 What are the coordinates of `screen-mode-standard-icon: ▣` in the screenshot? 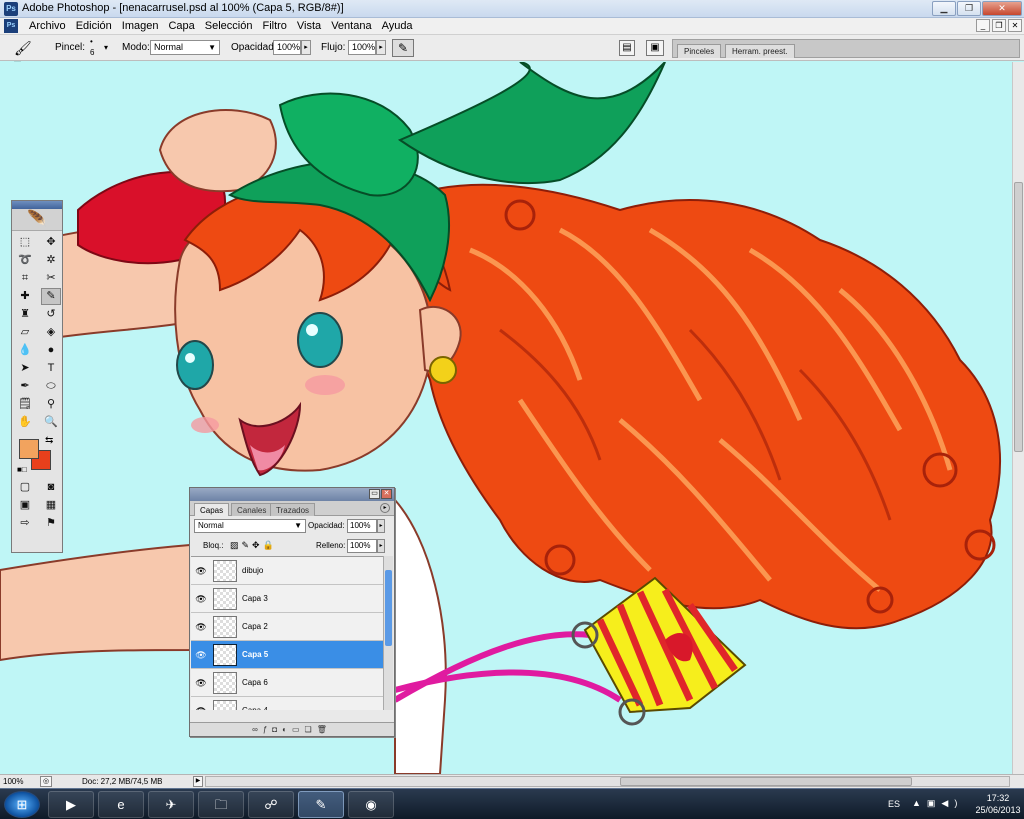 It's located at (25, 505).